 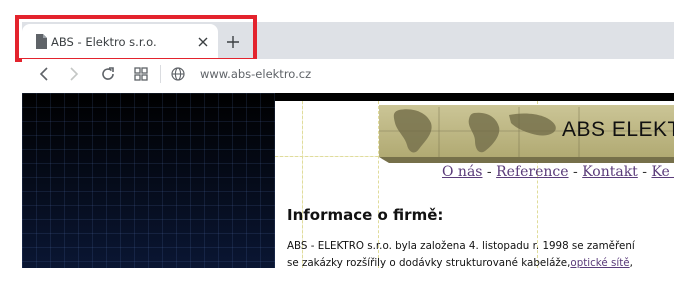 What do you see at coordinates (631, 262) in the screenshot?
I see `paragraph-text: ,` at bounding box center [631, 262].